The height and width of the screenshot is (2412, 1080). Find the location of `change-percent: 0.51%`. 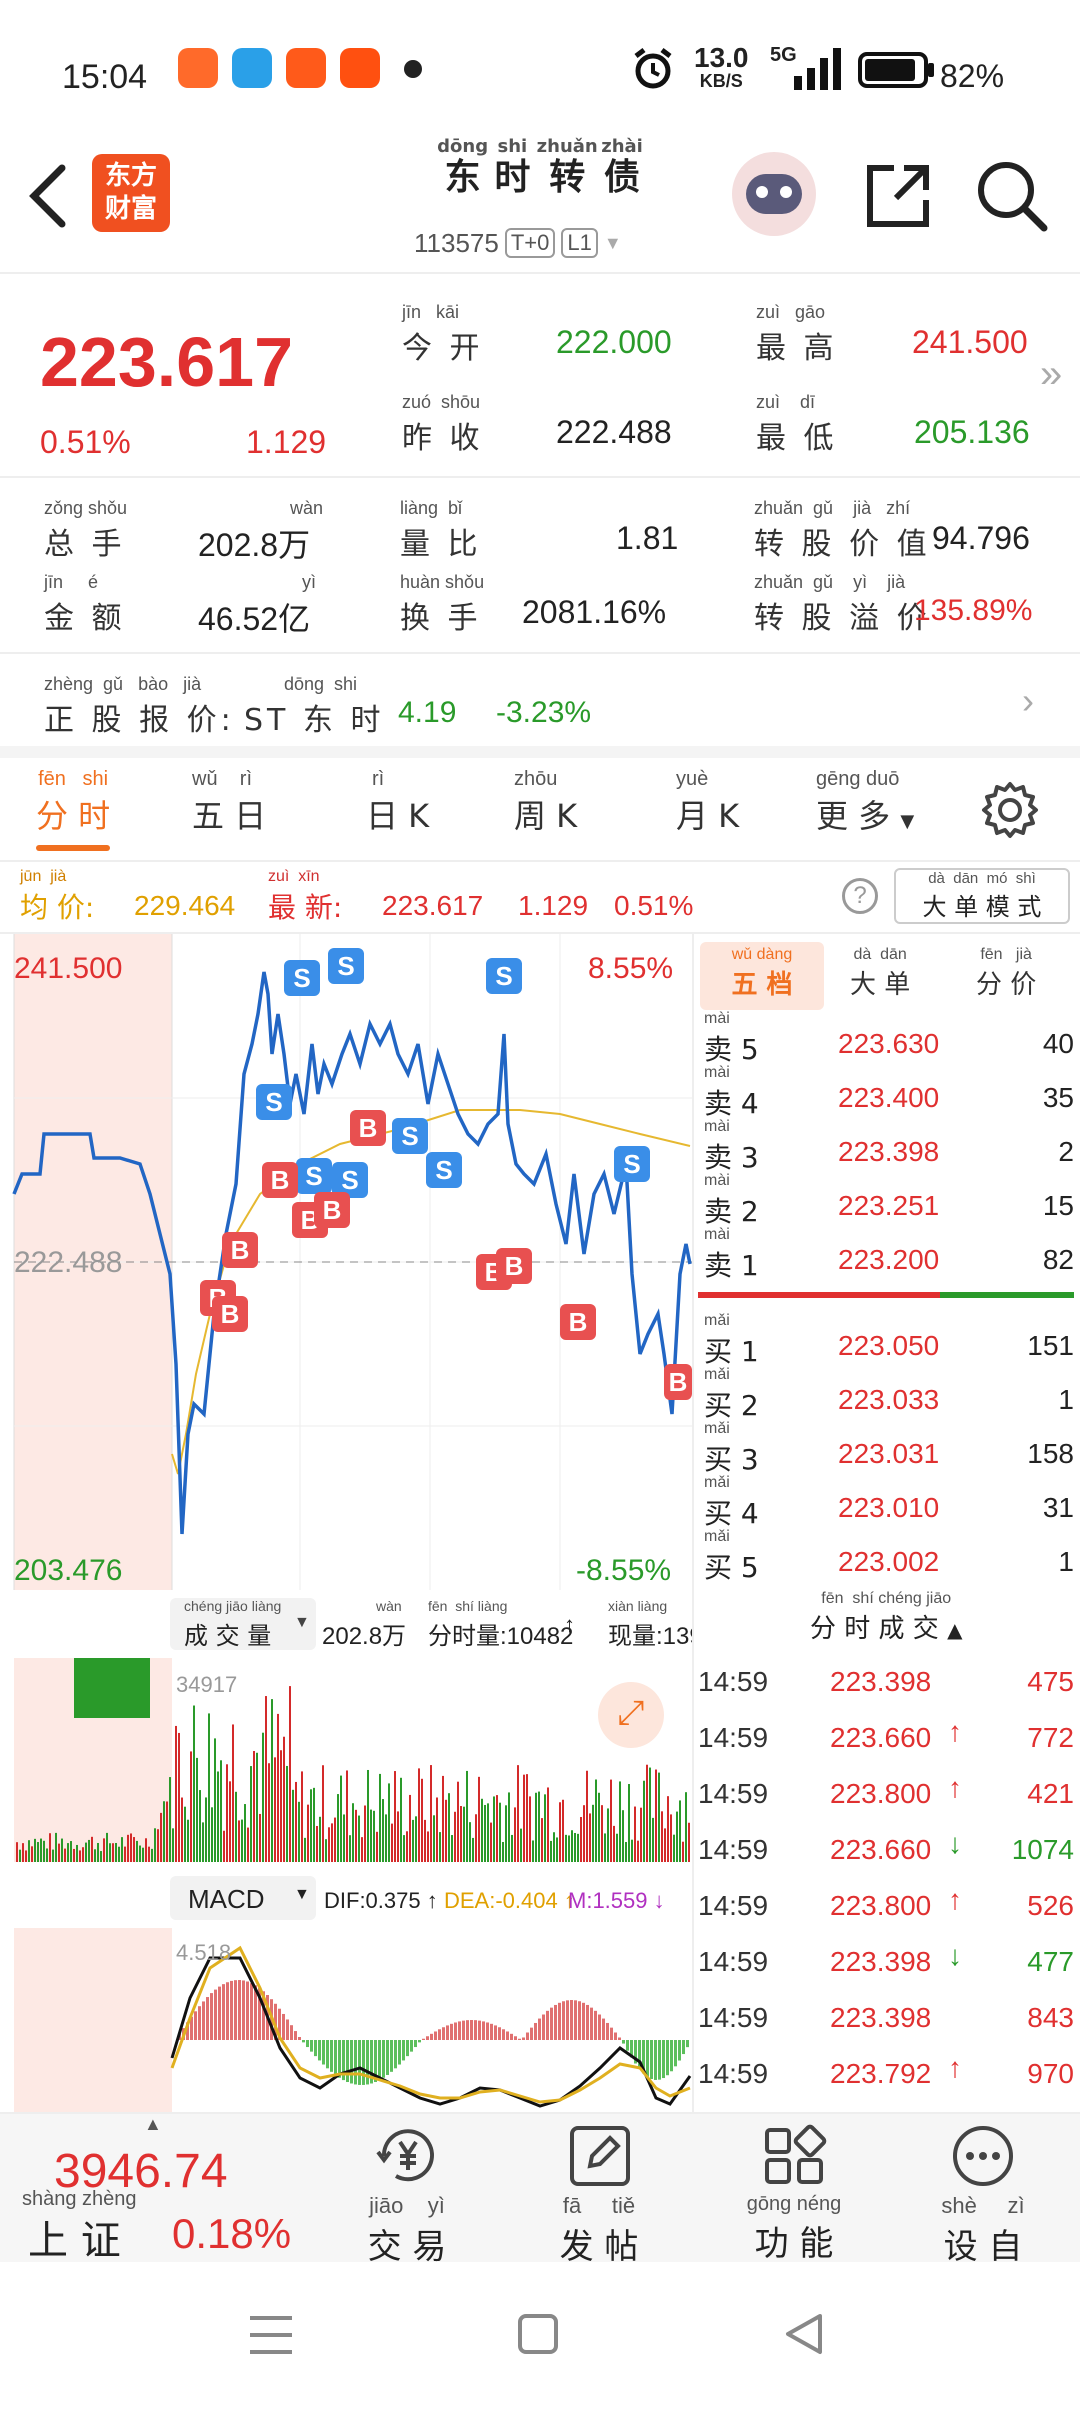

change-percent: 0.51% is located at coordinates (85, 442).